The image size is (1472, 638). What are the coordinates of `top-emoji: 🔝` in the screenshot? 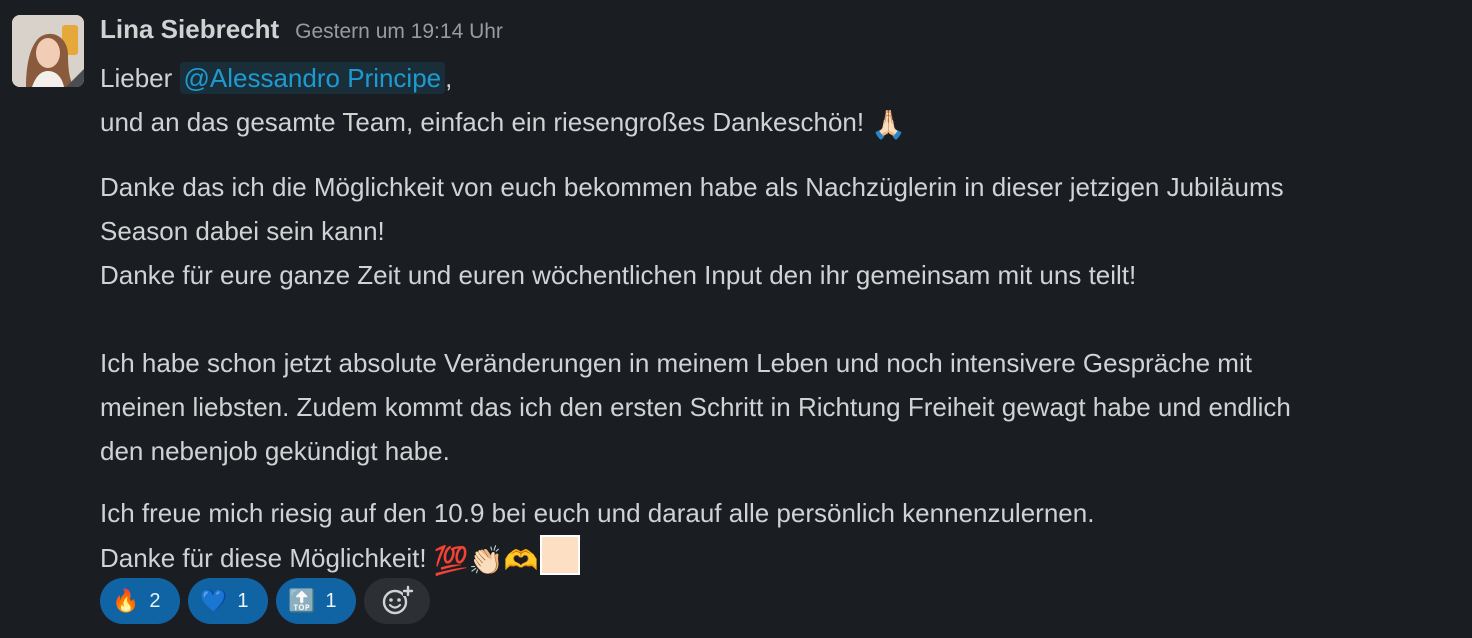 It's located at (302, 601).